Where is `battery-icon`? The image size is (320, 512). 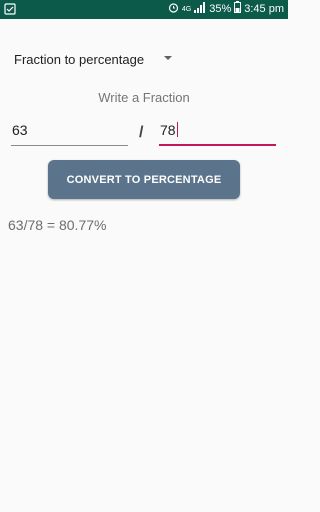
battery-icon is located at coordinates (238, 9).